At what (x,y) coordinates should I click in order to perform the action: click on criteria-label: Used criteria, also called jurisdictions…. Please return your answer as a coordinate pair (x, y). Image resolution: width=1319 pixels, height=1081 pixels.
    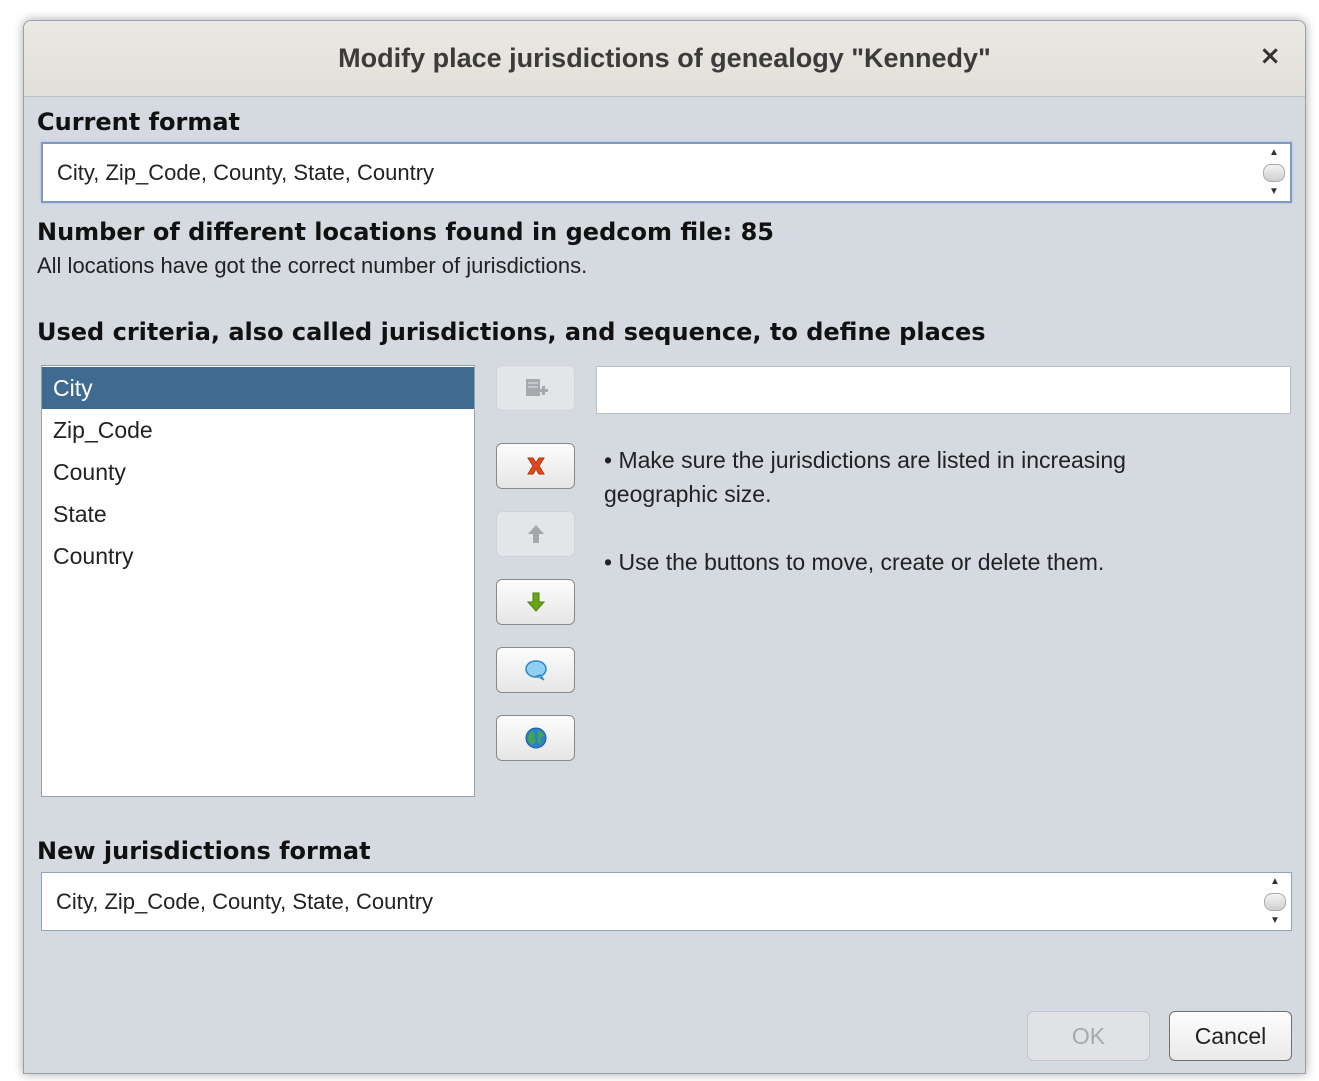
    Looking at the image, I should click on (511, 332).